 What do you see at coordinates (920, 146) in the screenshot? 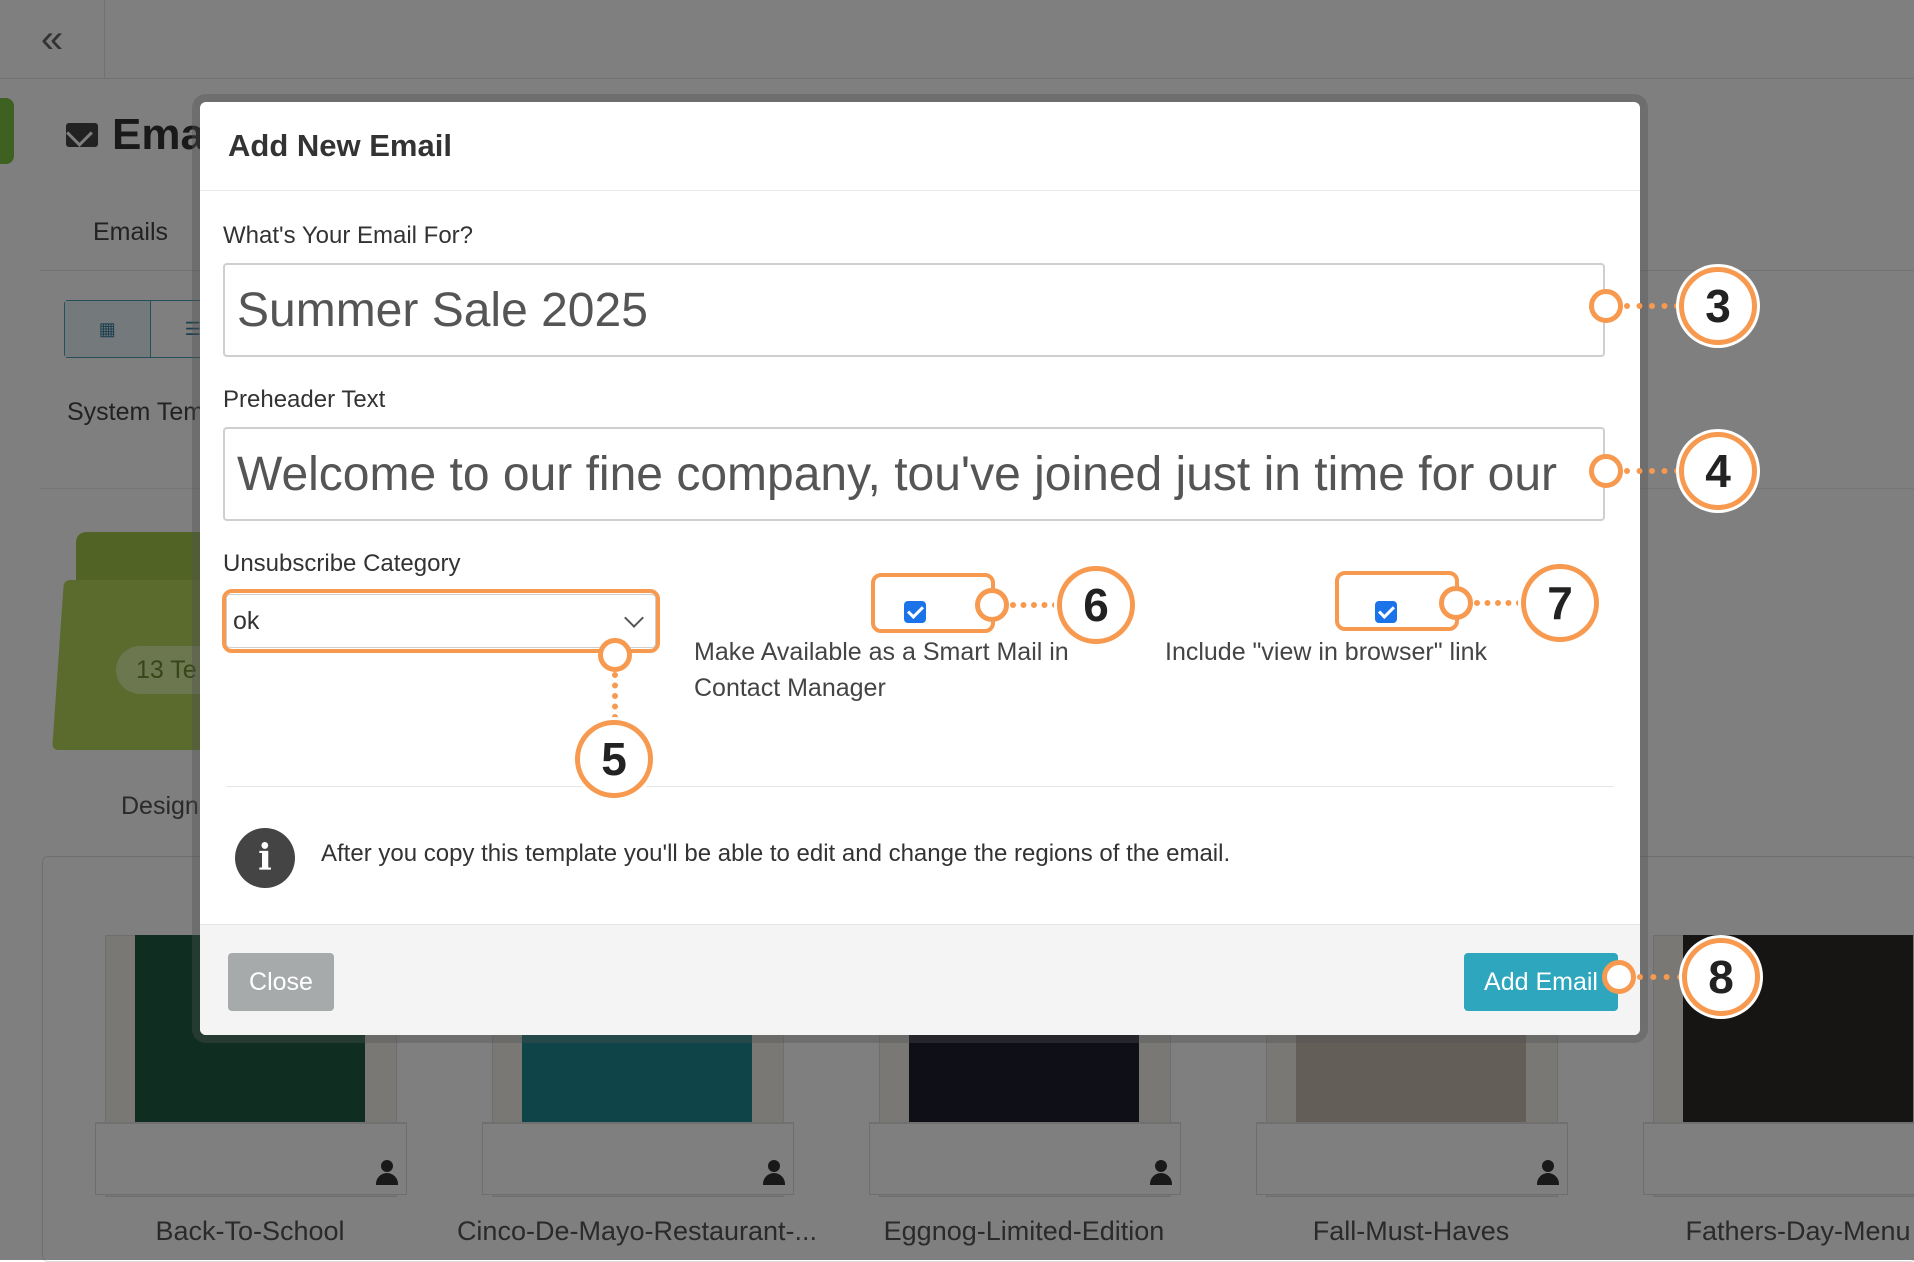
I see `modal-header: Add New Email` at bounding box center [920, 146].